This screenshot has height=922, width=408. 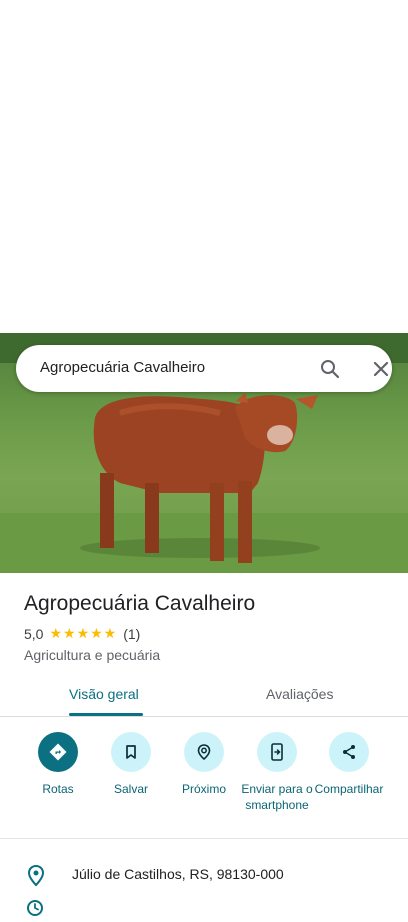 I want to click on search-input: Agropecuária Cavalheiro, so click(x=122, y=367).